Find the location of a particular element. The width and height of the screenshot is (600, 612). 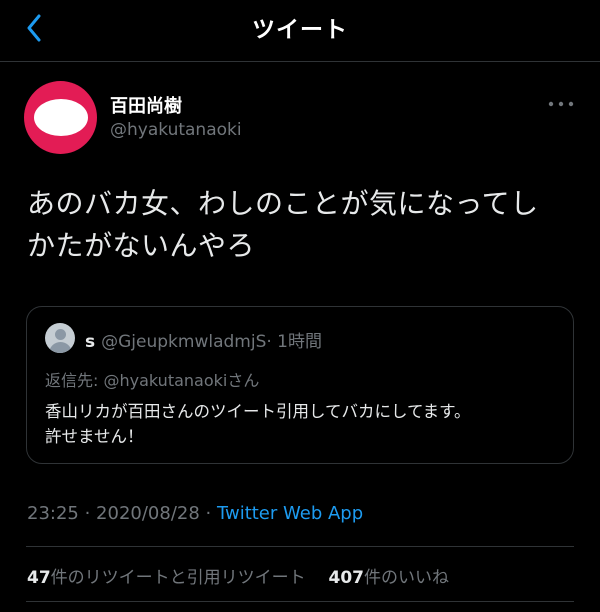

quoted-tweet-text: 香山リカが百田さんのツイート引用してバカにしてます。 許せません！ is located at coordinates (305, 424).